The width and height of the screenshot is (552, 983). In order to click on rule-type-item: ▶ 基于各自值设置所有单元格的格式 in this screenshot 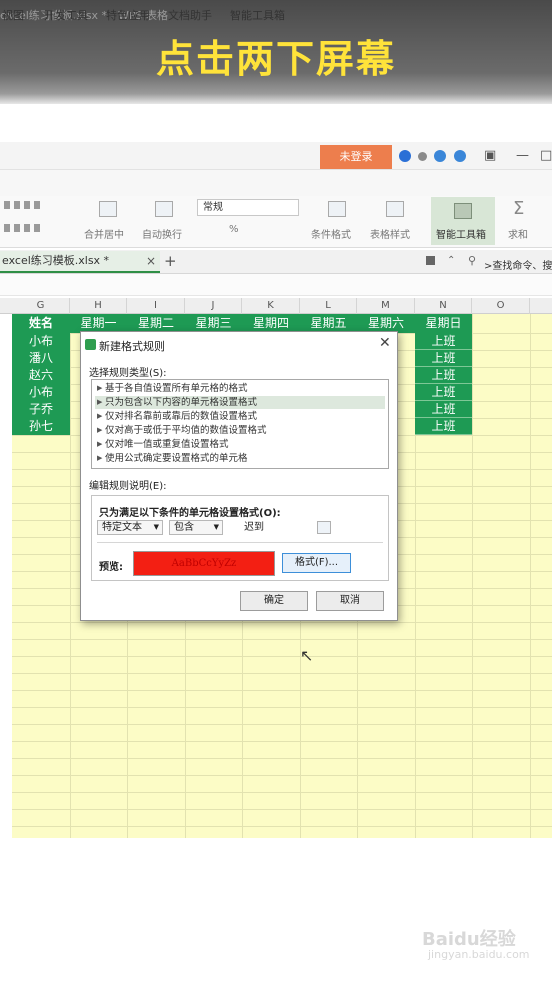, I will do `click(240, 388)`.